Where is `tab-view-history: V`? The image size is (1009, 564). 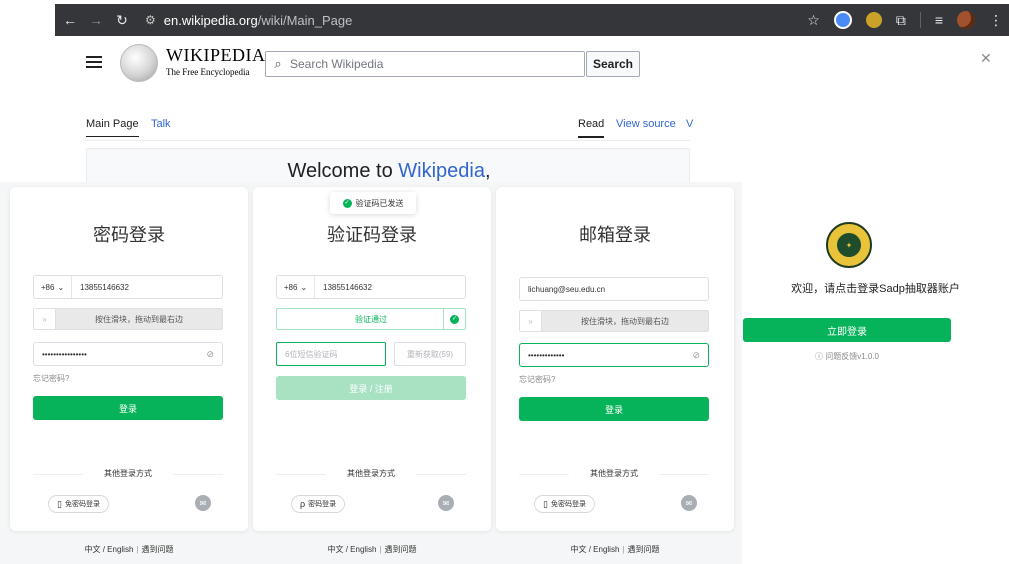 tab-view-history: V is located at coordinates (689, 124).